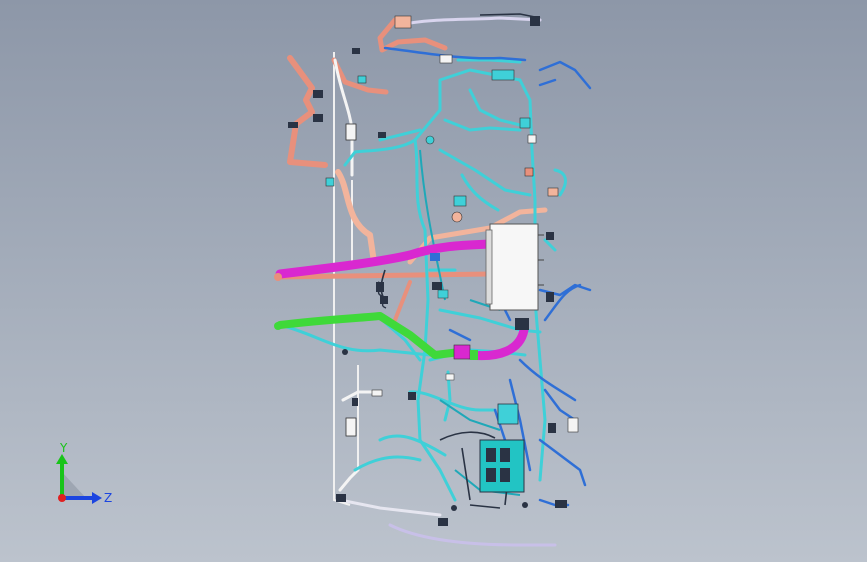 The image size is (867, 562). Describe the element at coordinates (62, 498) in the screenshot. I see `x-axis-origin` at that location.